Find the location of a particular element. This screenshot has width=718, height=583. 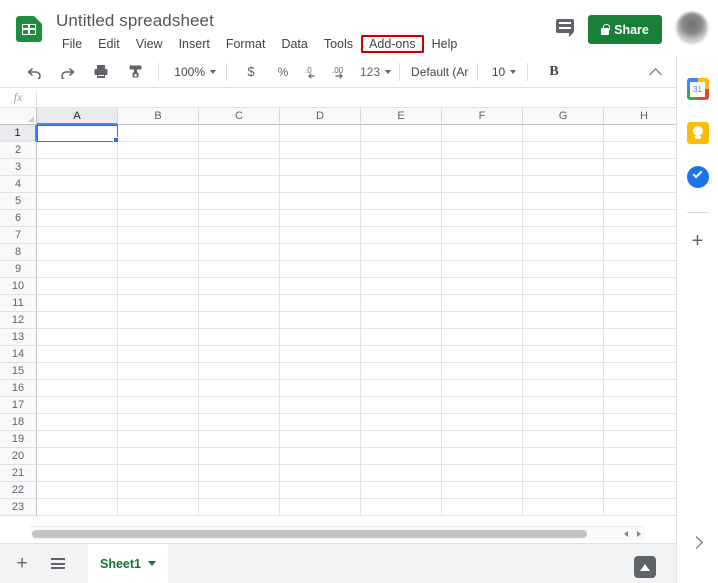

cell-F18 is located at coordinates (482, 422).